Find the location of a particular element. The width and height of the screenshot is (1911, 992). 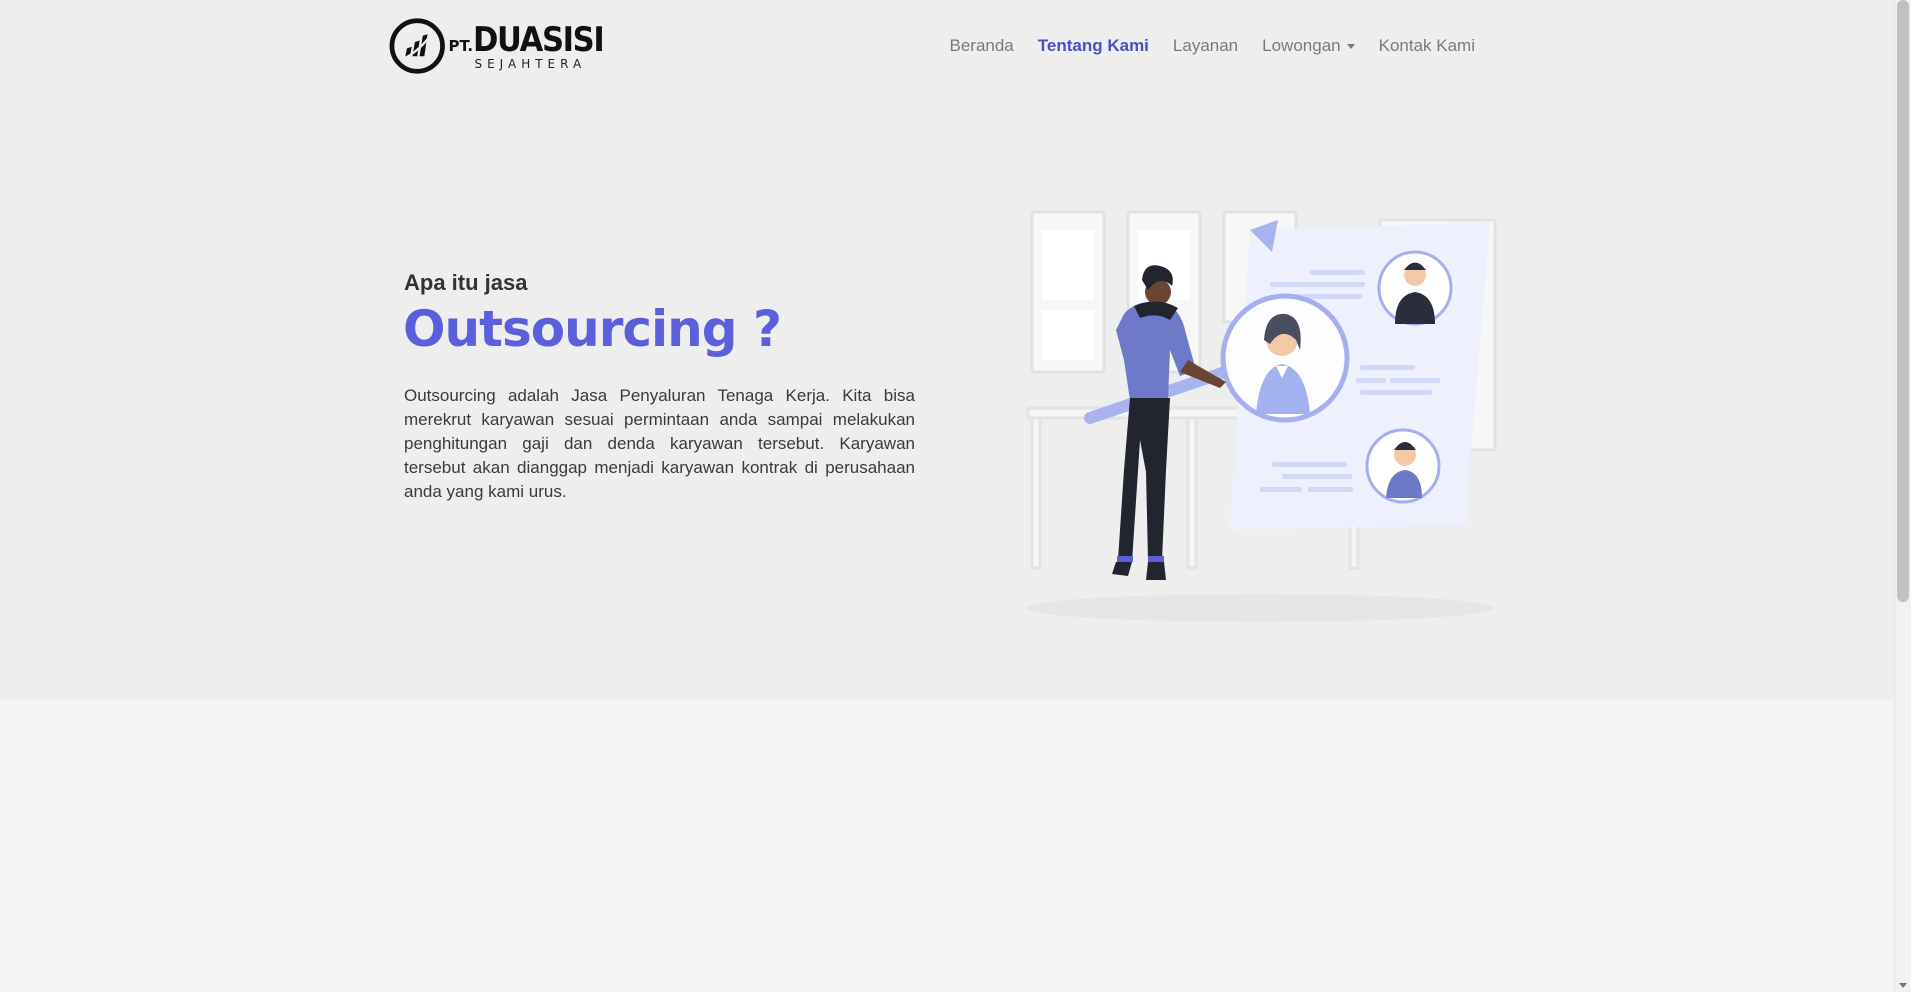

brand-wordmark: PT. DUASISI SEJAHTERA is located at coordinates (533, 46).